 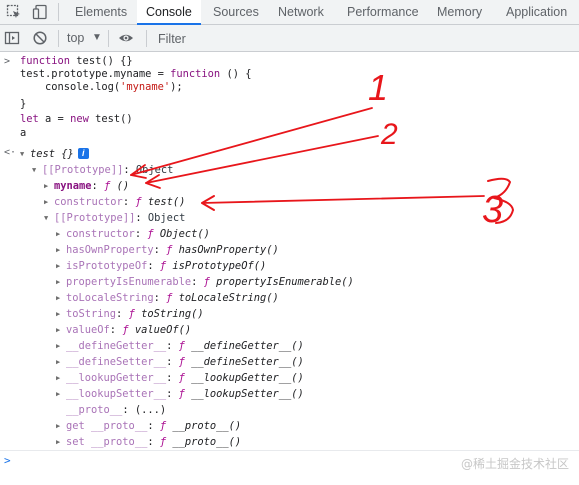 I want to click on tree-node-member: ▶ __lookupSetter__: ƒ __lookupSetter__(), so click(x=180, y=394).